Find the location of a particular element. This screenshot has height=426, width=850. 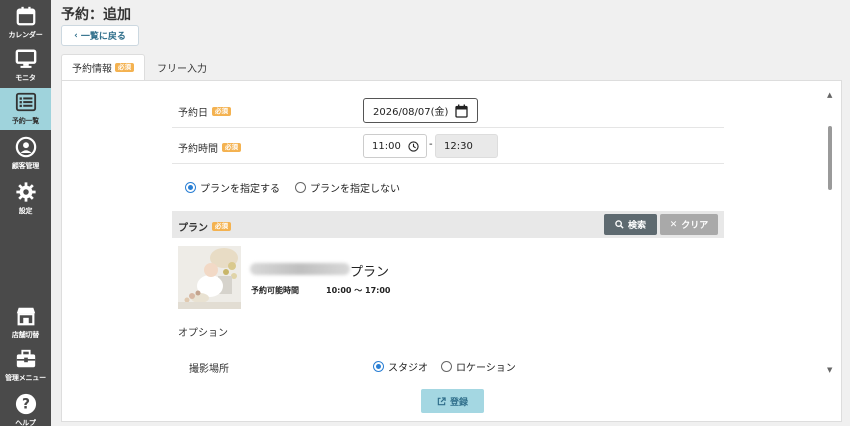

sidebar-item-label: 店舗切替 is located at coordinates (25, 335).